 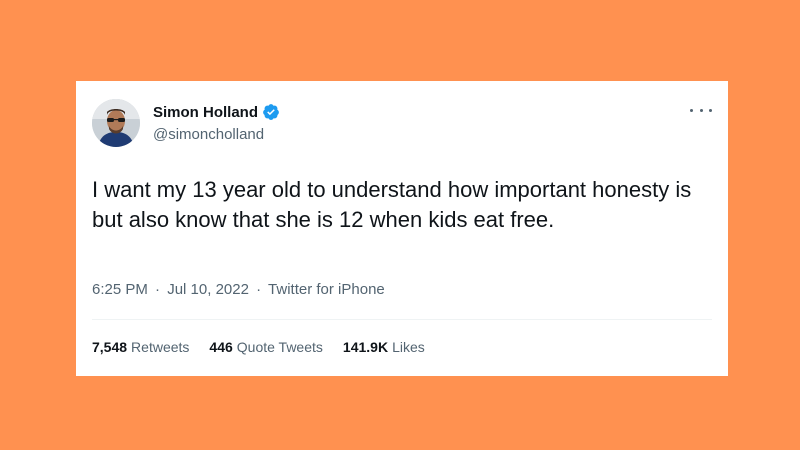 I want to click on author-name-row: Simon Holland, so click(x=216, y=112).